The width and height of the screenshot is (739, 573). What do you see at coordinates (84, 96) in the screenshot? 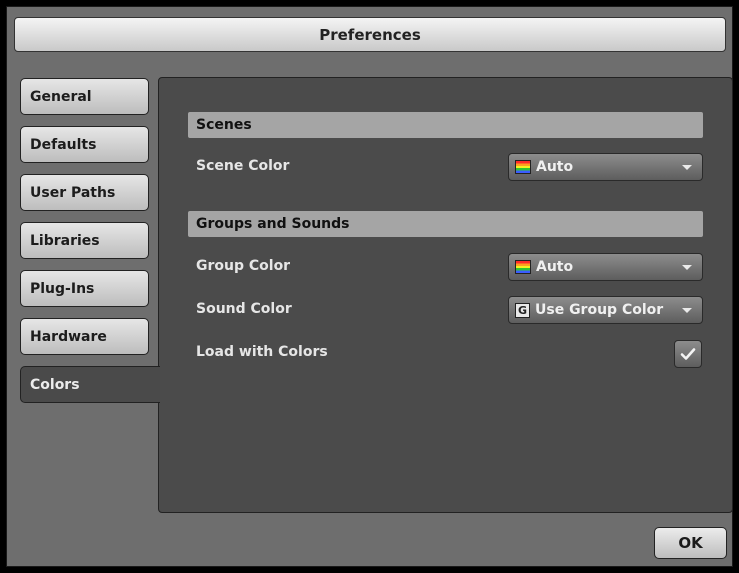
I see `tab-general: General` at bounding box center [84, 96].